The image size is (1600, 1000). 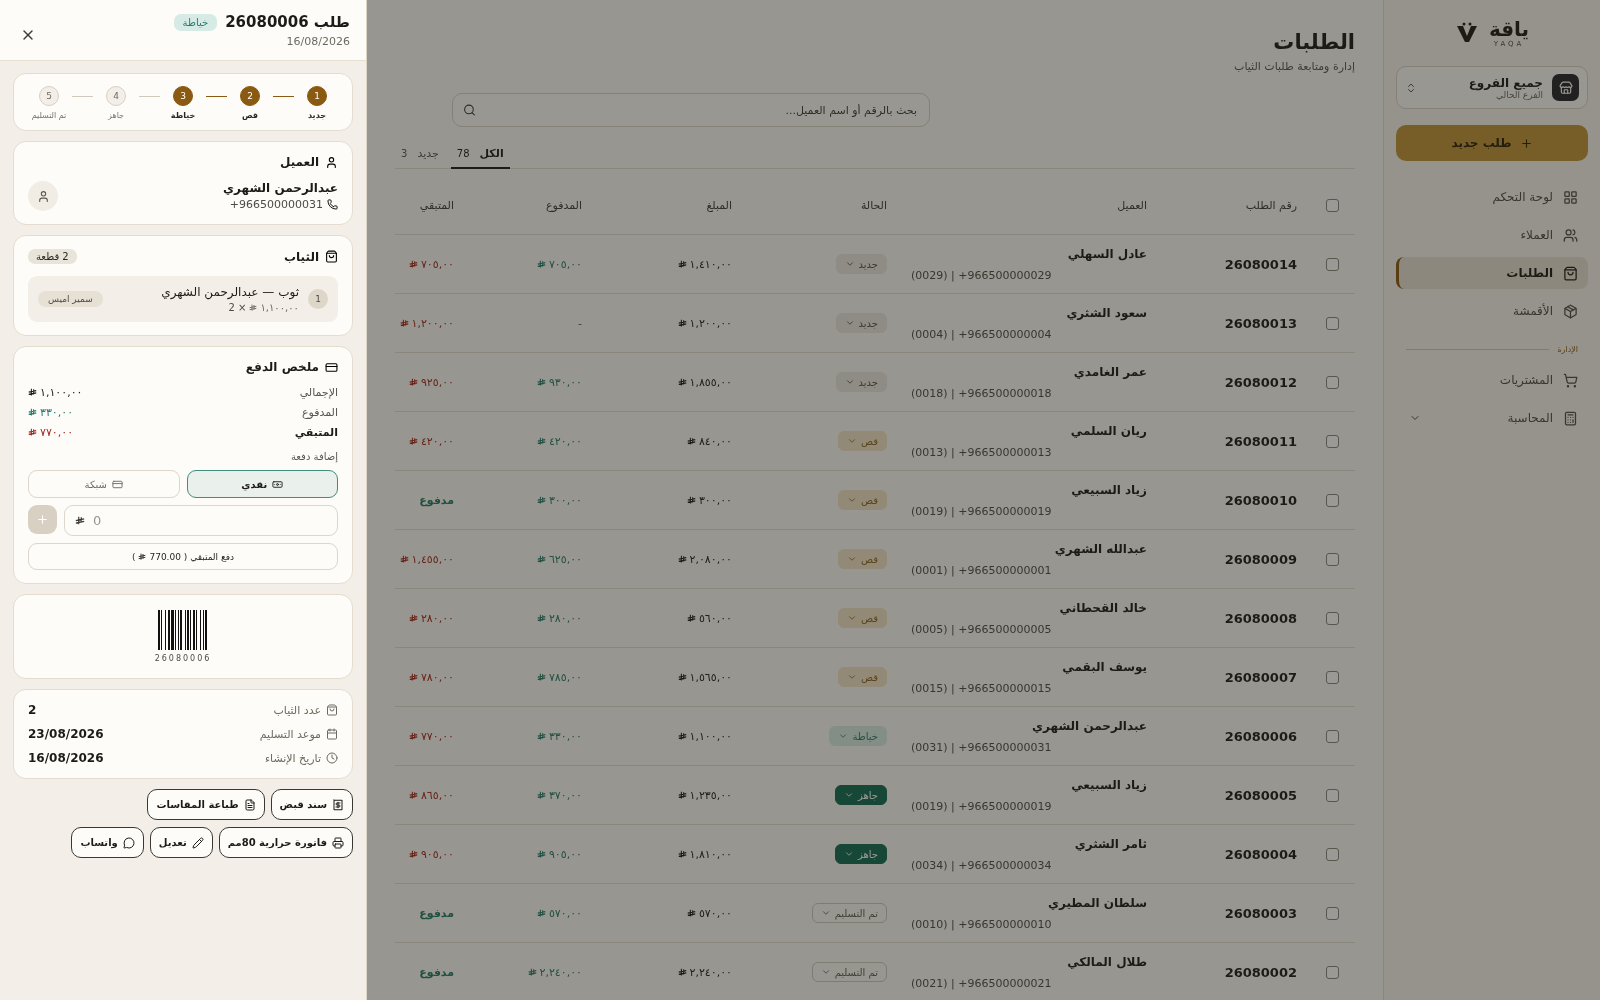 What do you see at coordinates (42, 519) in the screenshot?
I see `add-payment-button` at bounding box center [42, 519].